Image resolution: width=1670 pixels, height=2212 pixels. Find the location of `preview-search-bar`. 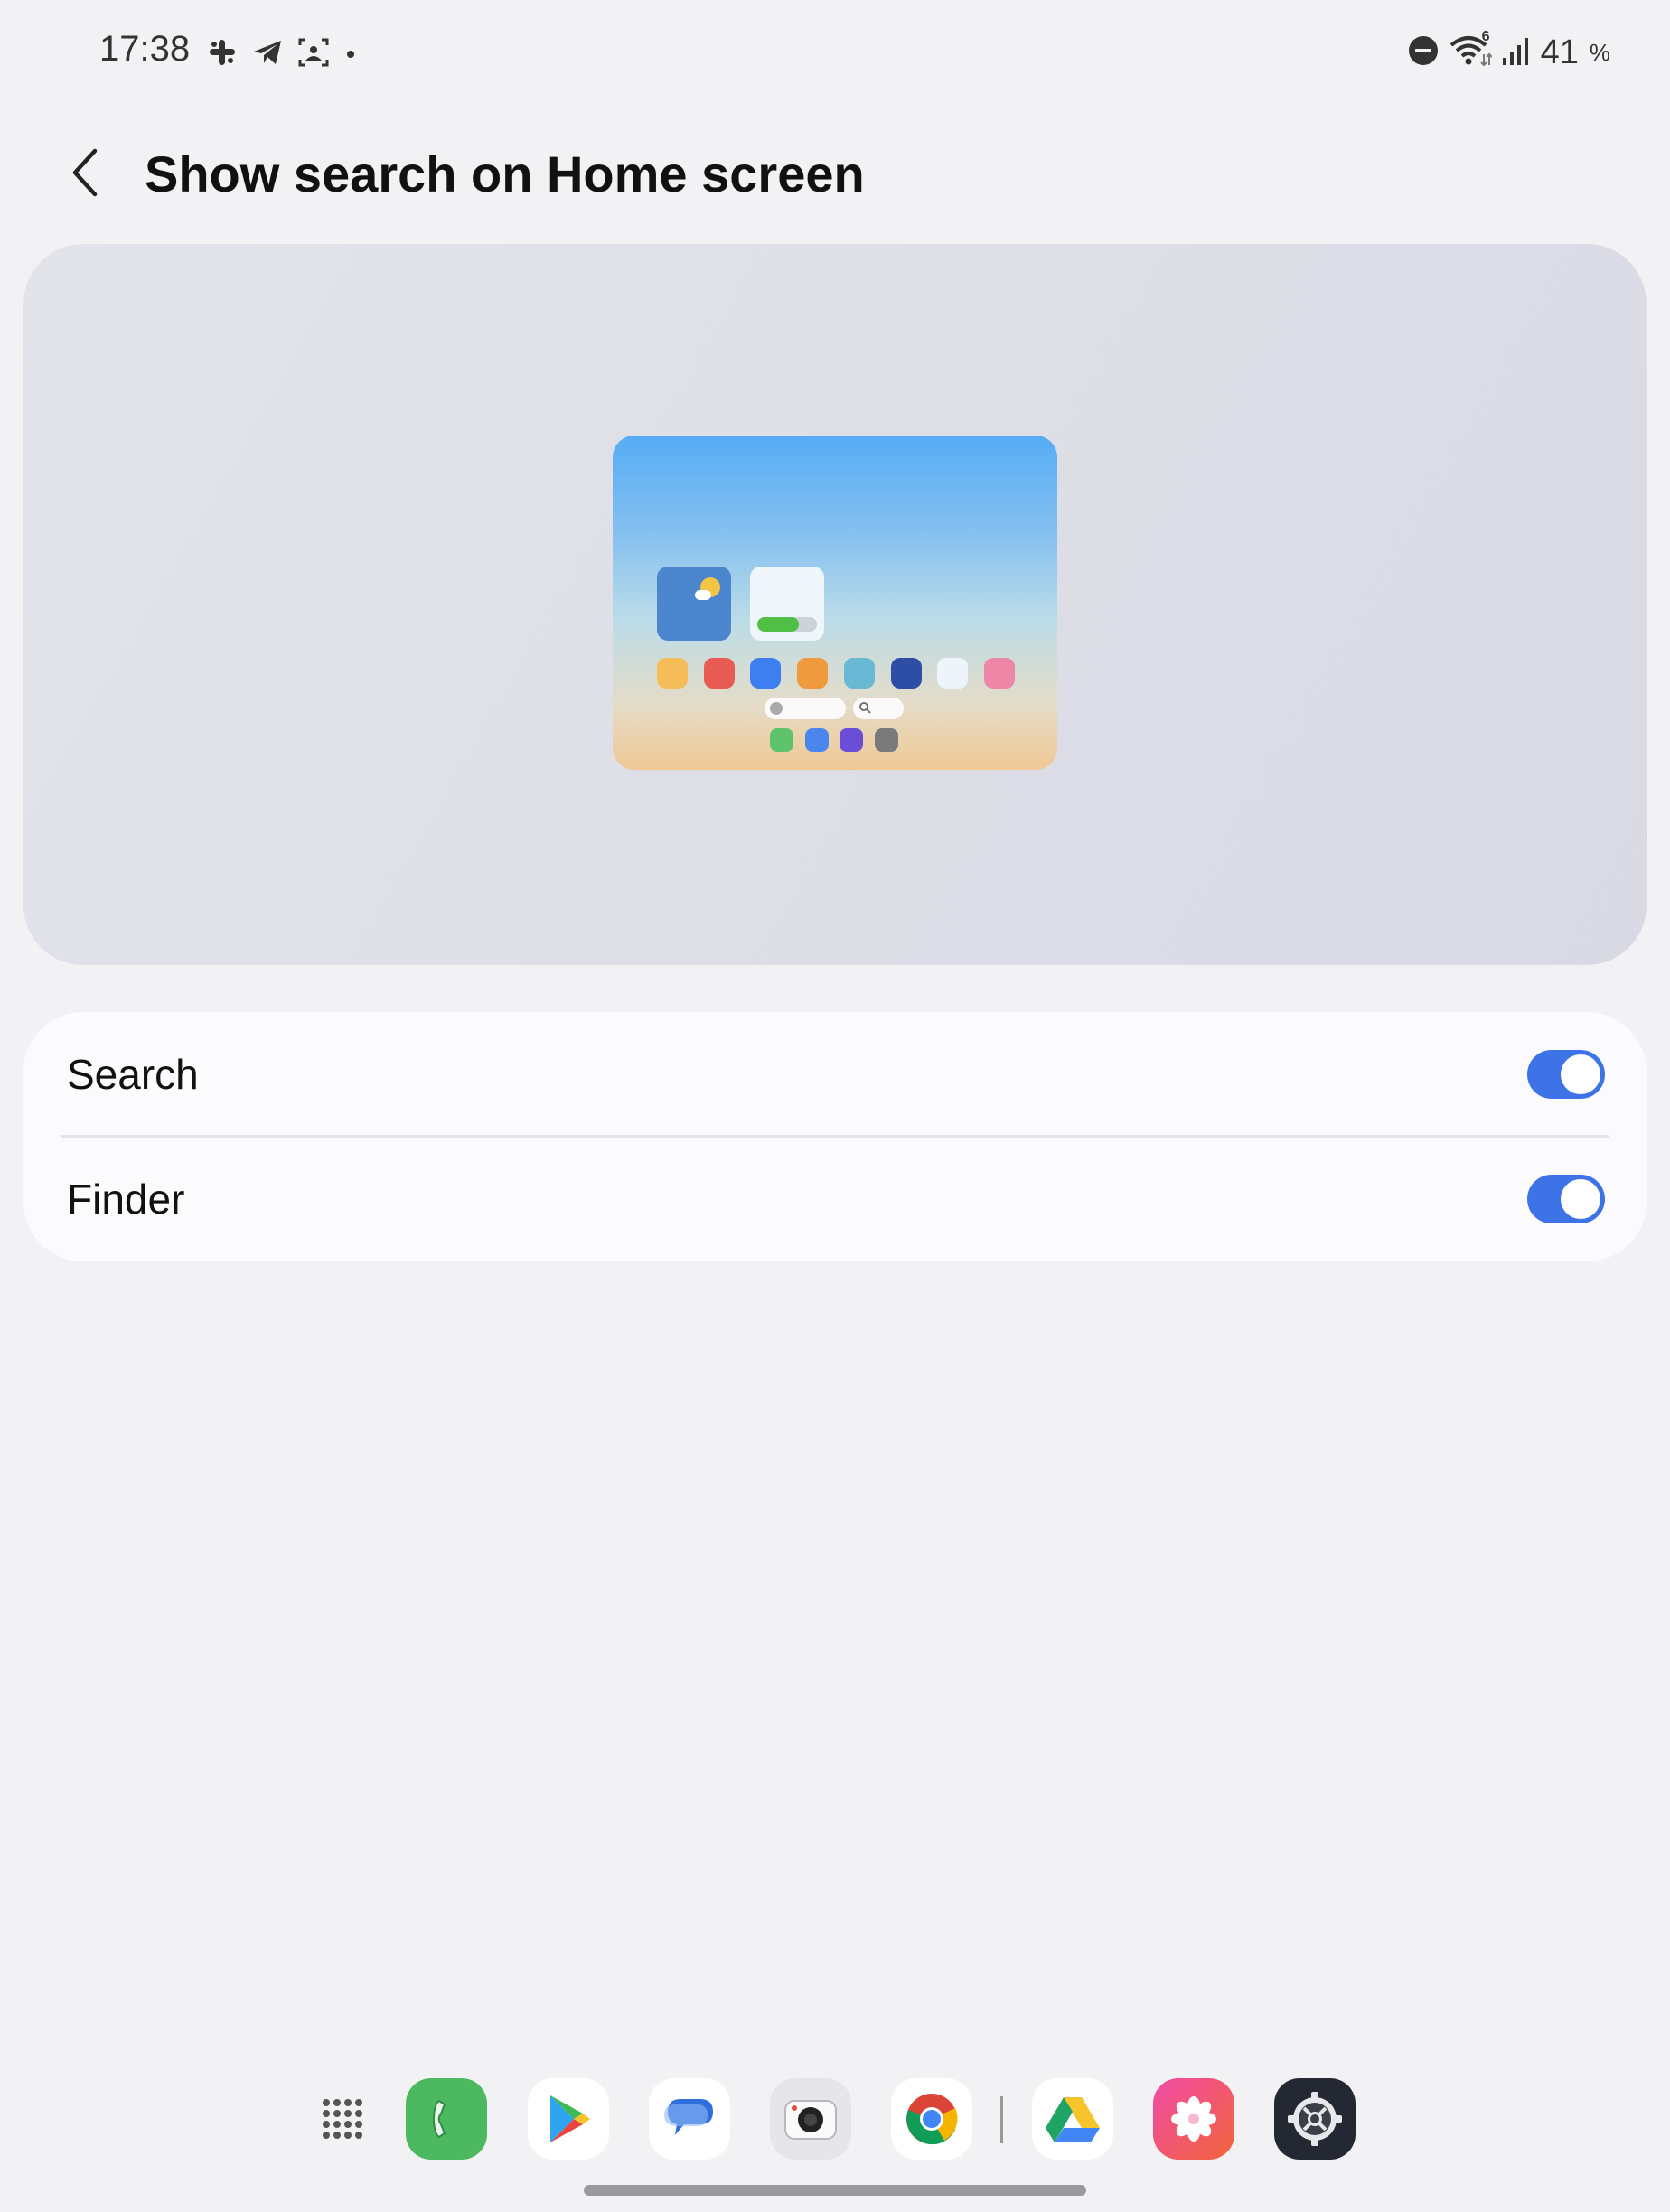

preview-search-bar is located at coordinates (805, 708).